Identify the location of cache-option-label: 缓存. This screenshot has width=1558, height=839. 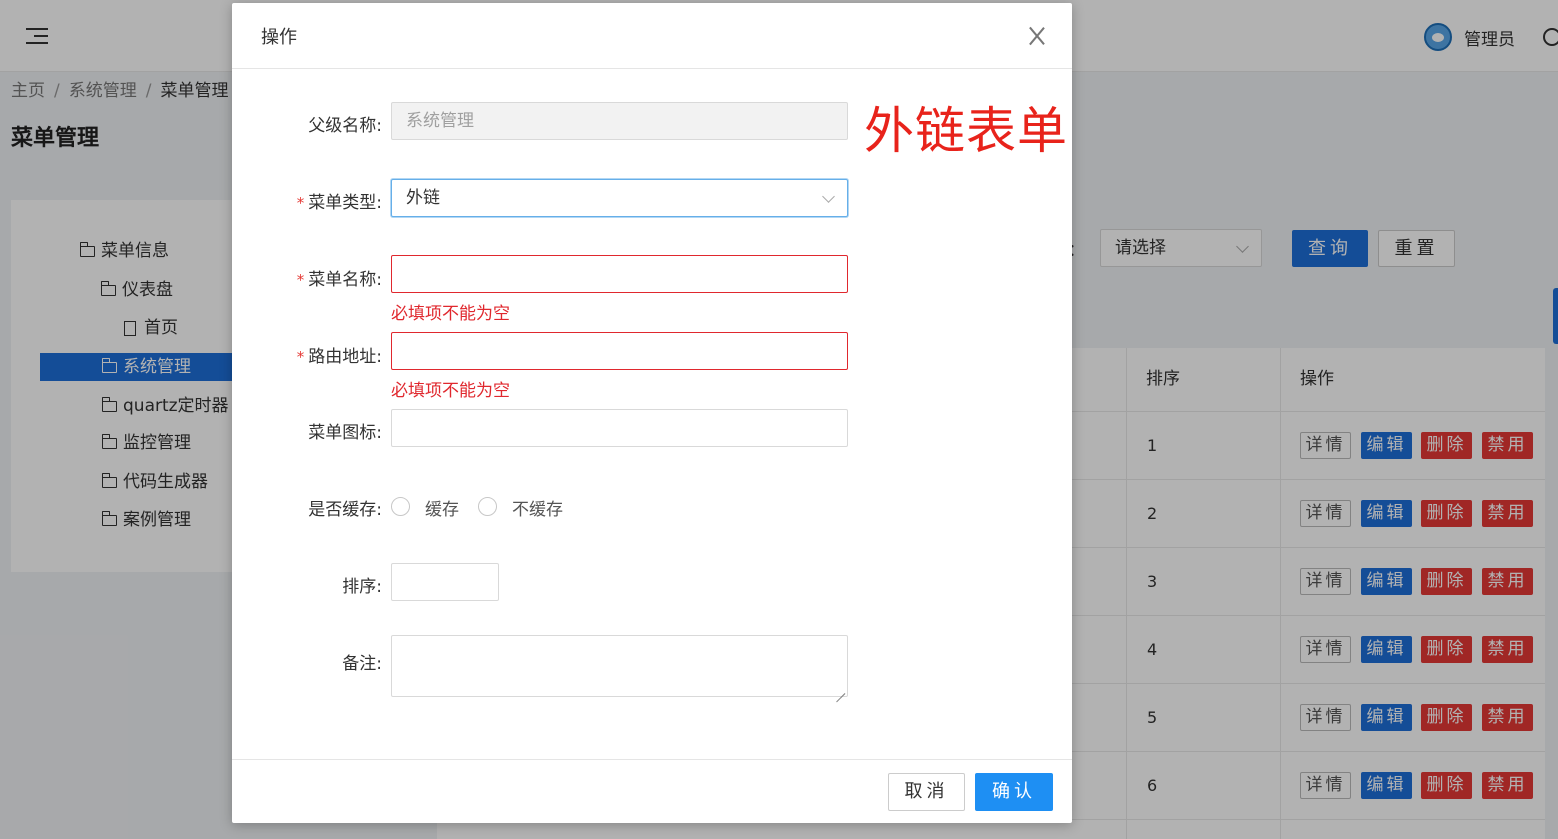
(442, 507).